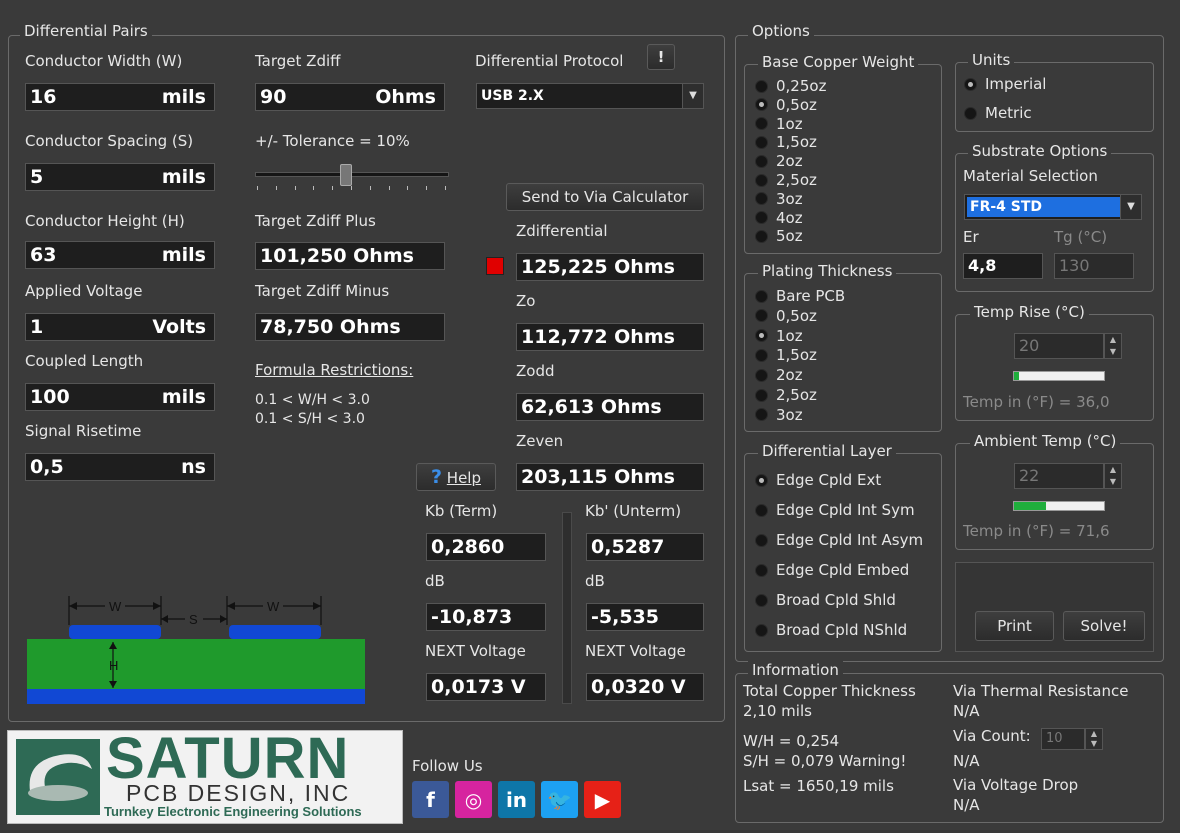 The image size is (1180, 833). I want to click on options-title: Options, so click(781, 31).